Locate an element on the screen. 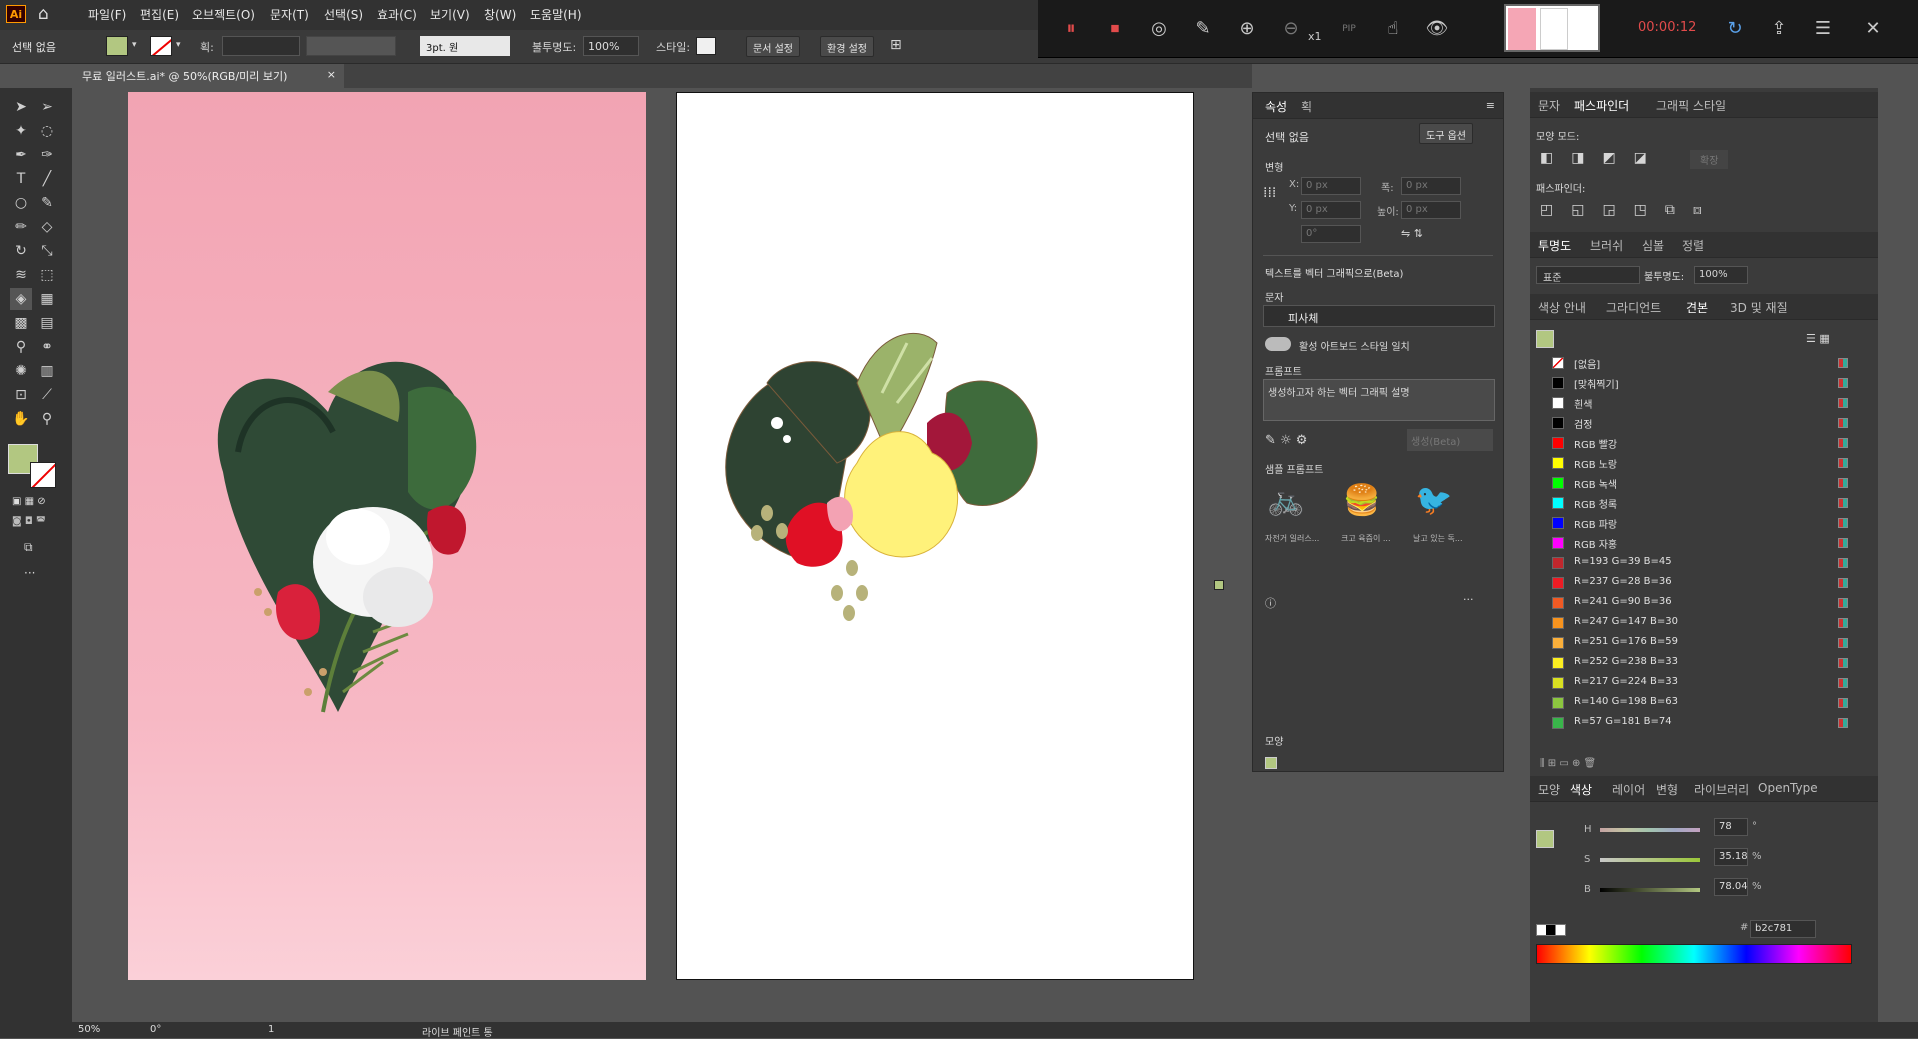 This screenshot has width=1918, height=1039. tab-brushes: 브러쉬 is located at coordinates (1606, 245).